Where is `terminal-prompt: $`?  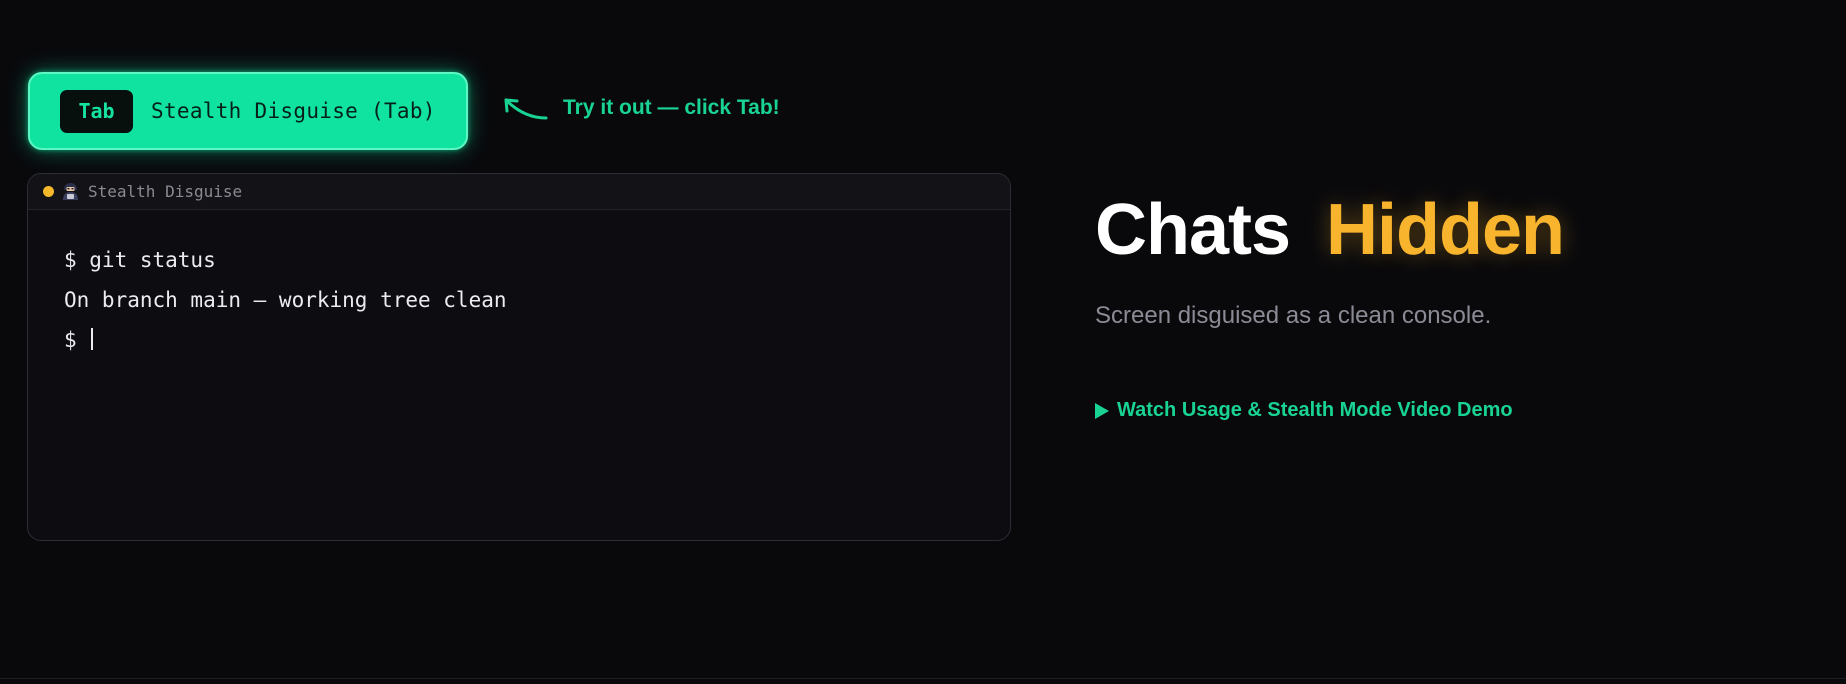
terminal-prompt: $ is located at coordinates (77, 340).